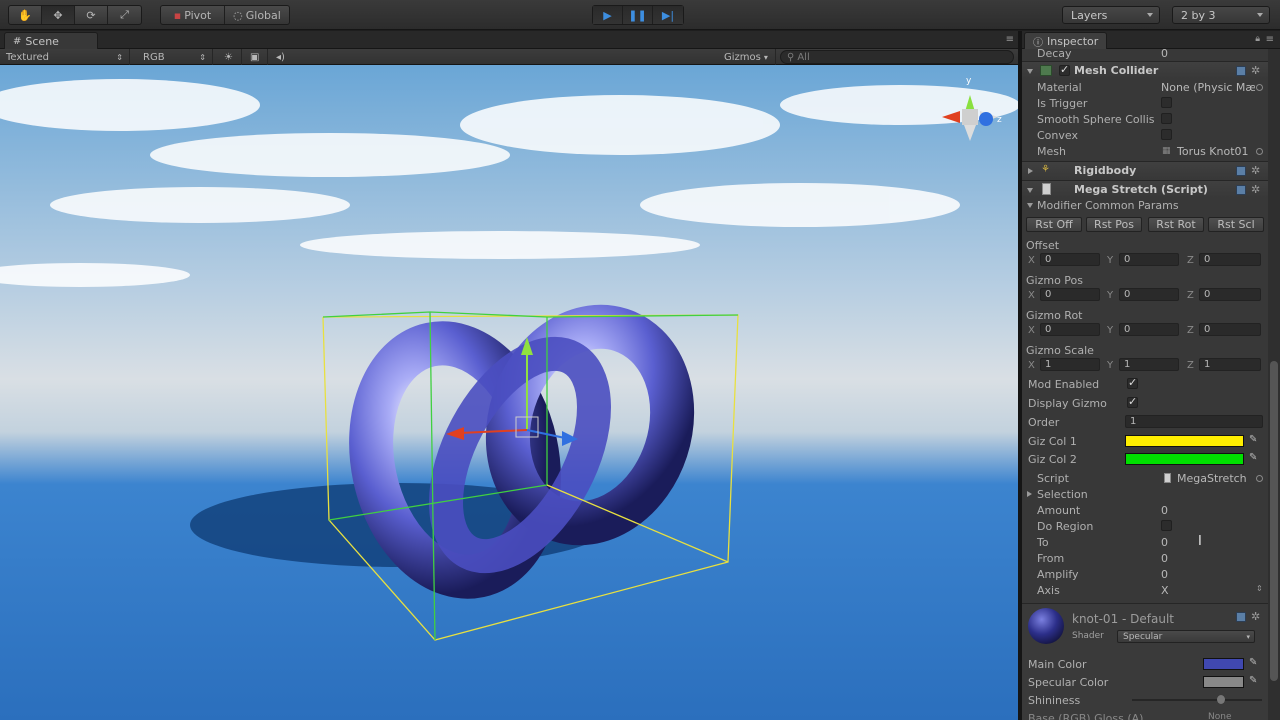  Describe the element at coordinates (1166, 118) in the screenshot. I see `smooth-sphere-checkbox` at that location.